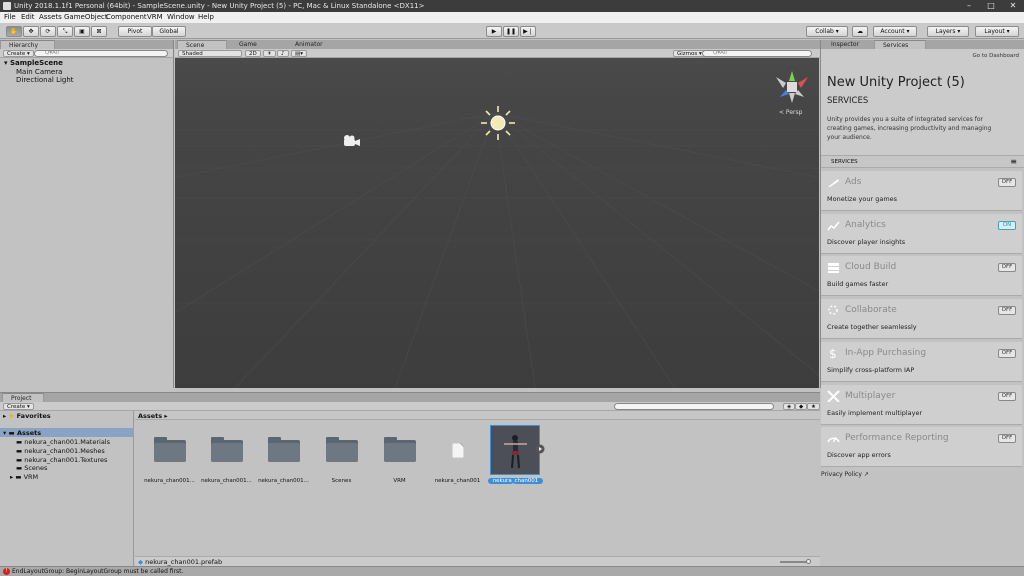 The image size is (1024, 576). What do you see at coordinates (169, 31) in the screenshot?
I see `global-toggle: Global` at bounding box center [169, 31].